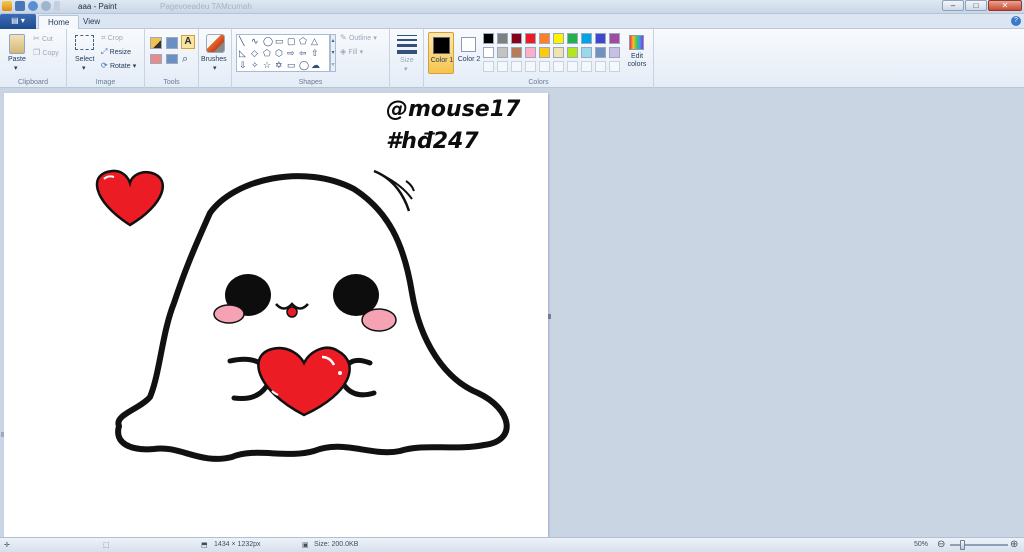 The image size is (1024, 552). I want to click on paint-app-icon, so click(7, 6).